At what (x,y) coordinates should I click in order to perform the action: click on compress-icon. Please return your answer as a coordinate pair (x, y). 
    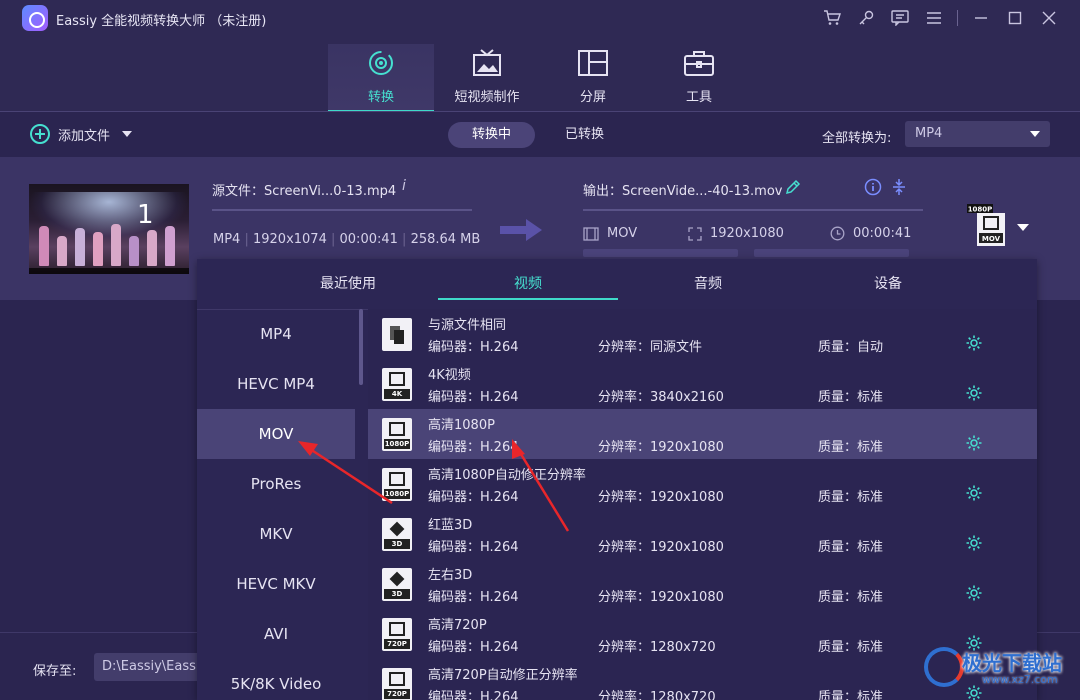
    Looking at the image, I should click on (899, 187).